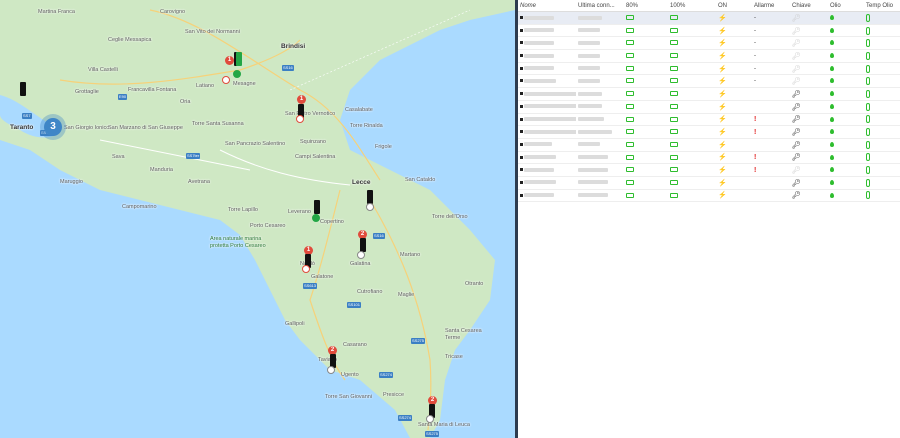  What do you see at coordinates (310, 114) in the screenshot?
I see `map-label-15: San Pietro Vernotico` at bounding box center [310, 114].